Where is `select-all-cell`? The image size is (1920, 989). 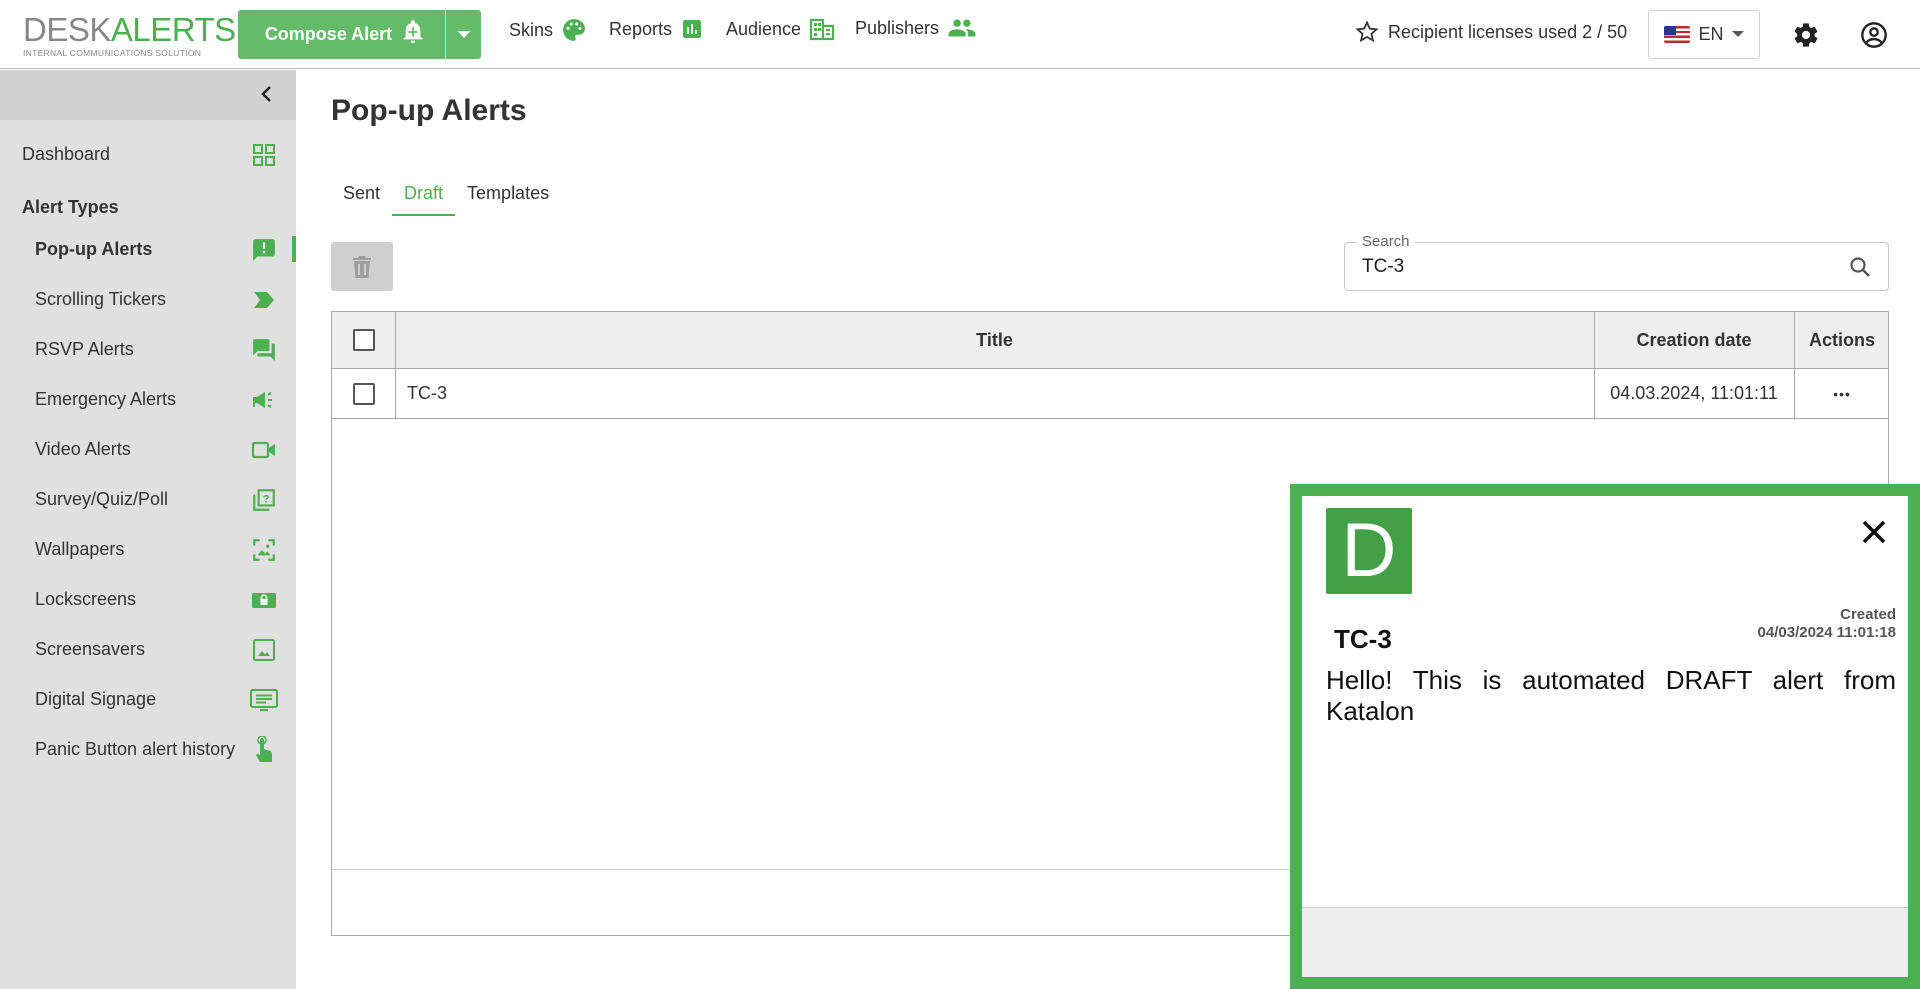
select-all-cell is located at coordinates (363, 340).